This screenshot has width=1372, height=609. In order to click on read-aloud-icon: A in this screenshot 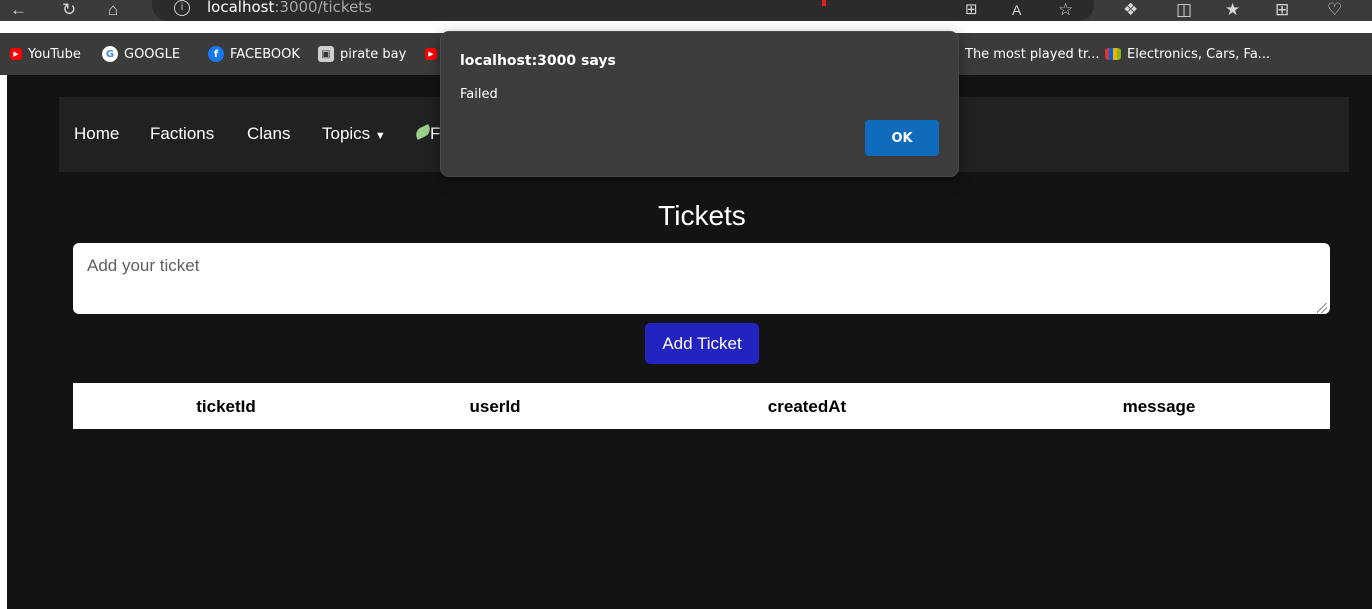, I will do `click(1016, 10)`.